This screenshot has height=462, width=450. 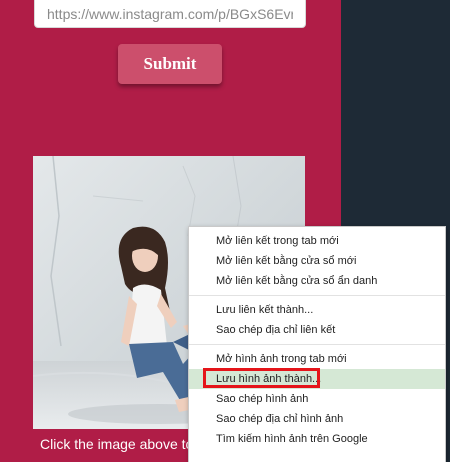 What do you see at coordinates (317, 419) in the screenshot?
I see `menu-item-copy-image-address: Sao chép địa chỉ hình ảnh` at bounding box center [317, 419].